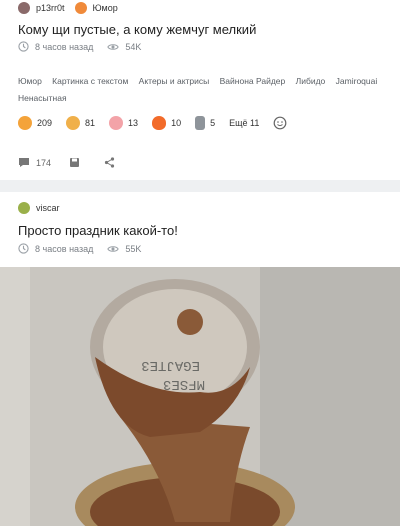  Describe the element at coordinates (159, 123) in the screenshot. I see `fire-emoji-icon` at that location.